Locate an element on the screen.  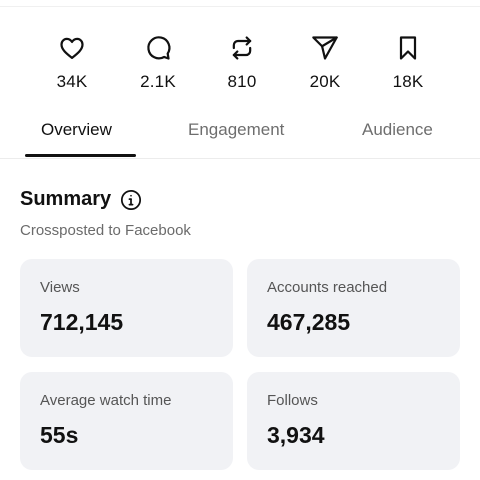
saves-count: 18K is located at coordinates (408, 81).